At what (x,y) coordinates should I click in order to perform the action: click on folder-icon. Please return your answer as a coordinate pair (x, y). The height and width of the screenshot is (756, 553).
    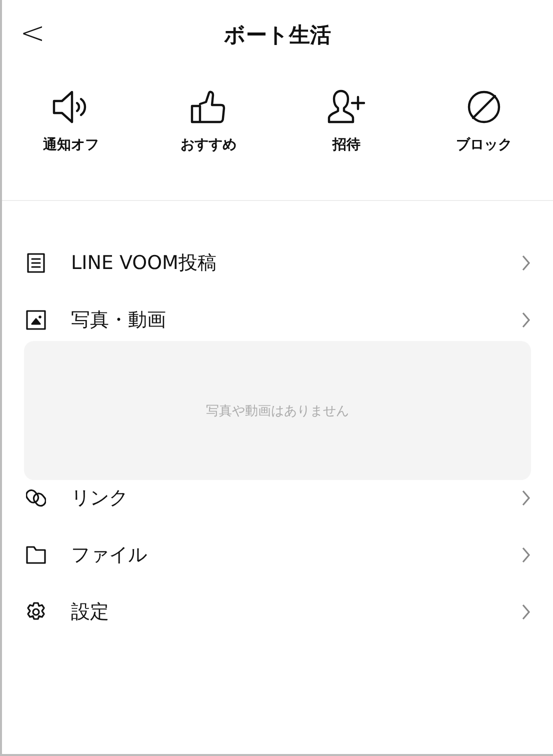
    Looking at the image, I should click on (36, 555).